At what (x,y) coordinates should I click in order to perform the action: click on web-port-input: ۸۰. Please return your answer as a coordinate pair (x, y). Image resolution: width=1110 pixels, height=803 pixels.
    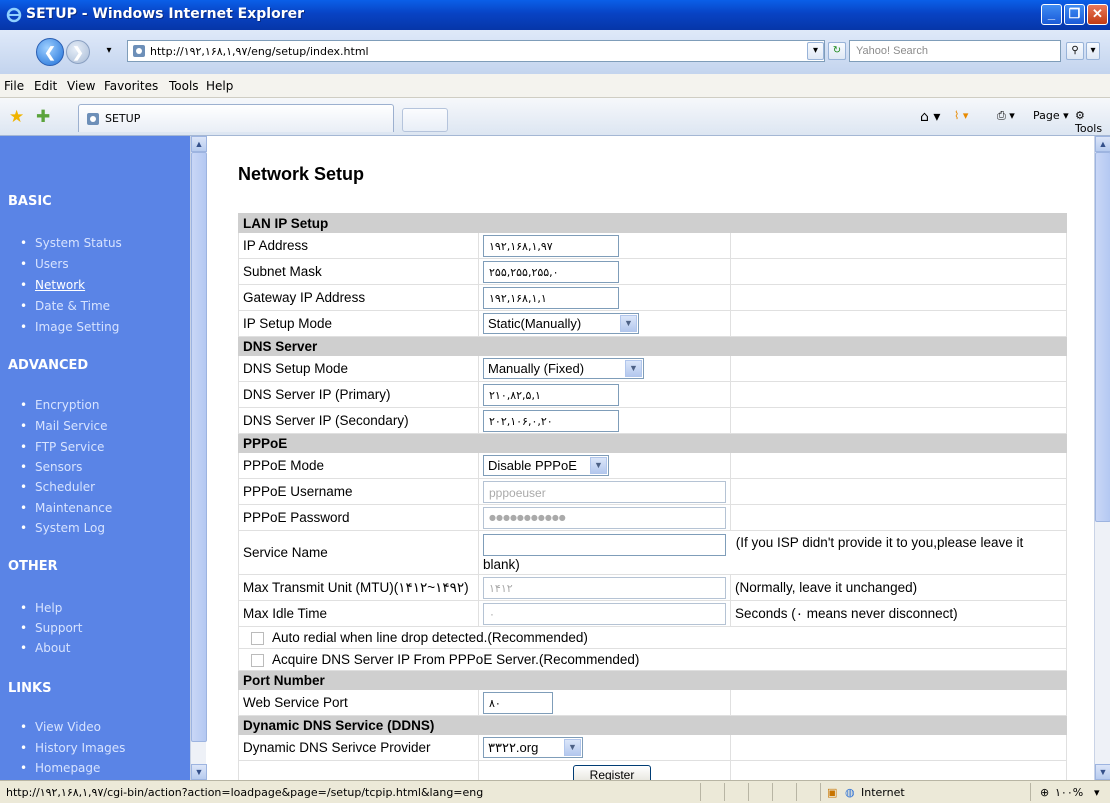
    Looking at the image, I should click on (518, 702).